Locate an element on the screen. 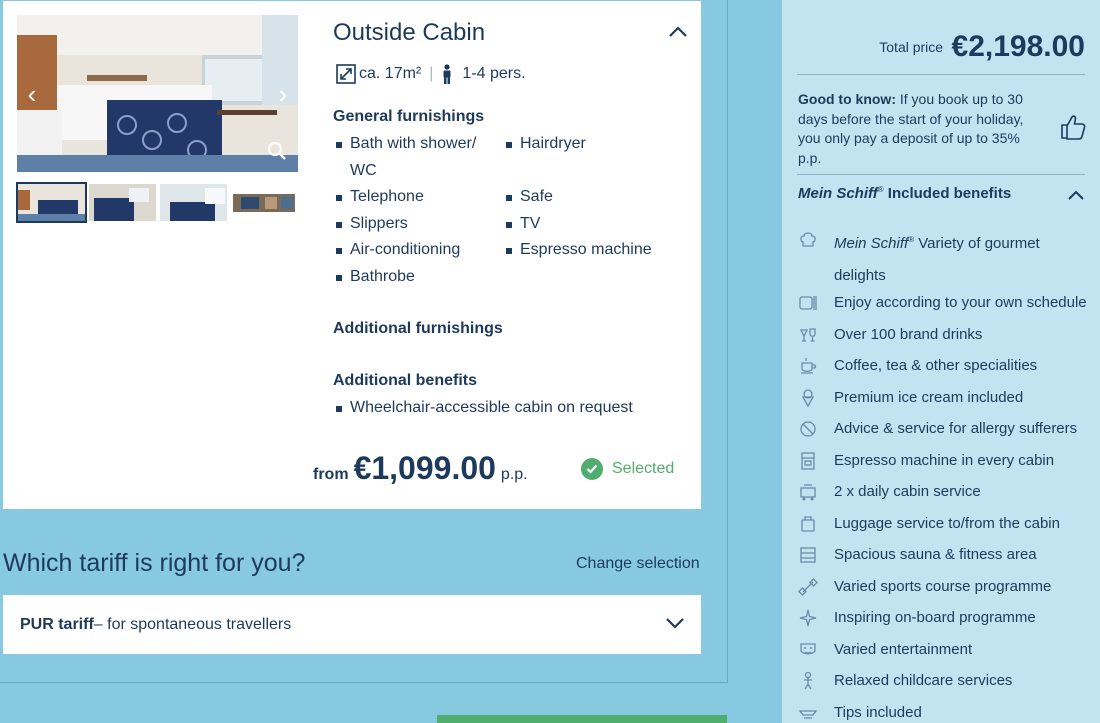 The width and height of the screenshot is (1100, 723). benefit-item: Varied sports course programme is located at coordinates (924, 590).